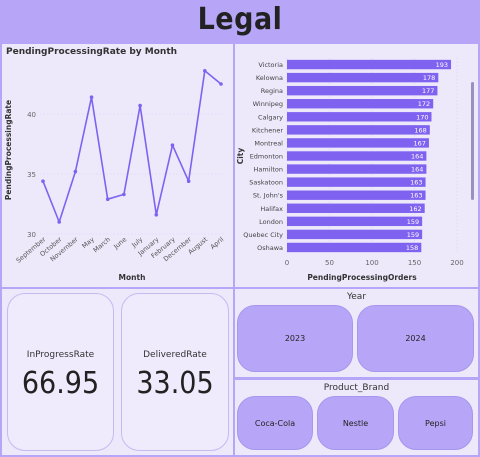 The image size is (480, 457). What do you see at coordinates (420, 143) in the screenshot?
I see `bar-value-label: 167` at bounding box center [420, 143].